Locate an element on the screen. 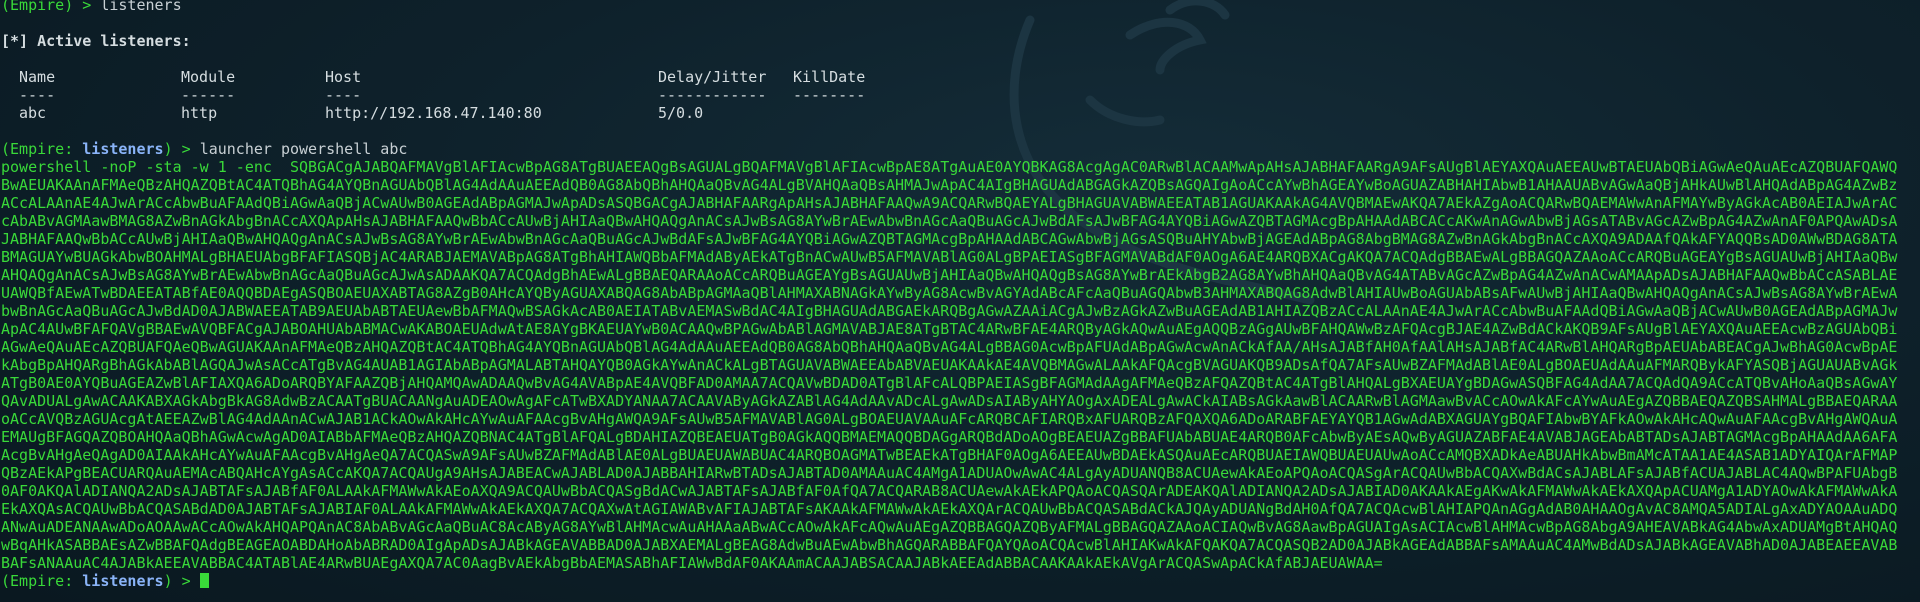 Image resolution: width=1920 pixels, height=602 pixels. listeners-table-header: Name Module Host Delay/Jitter KillDate is located at coordinates (960, 77).